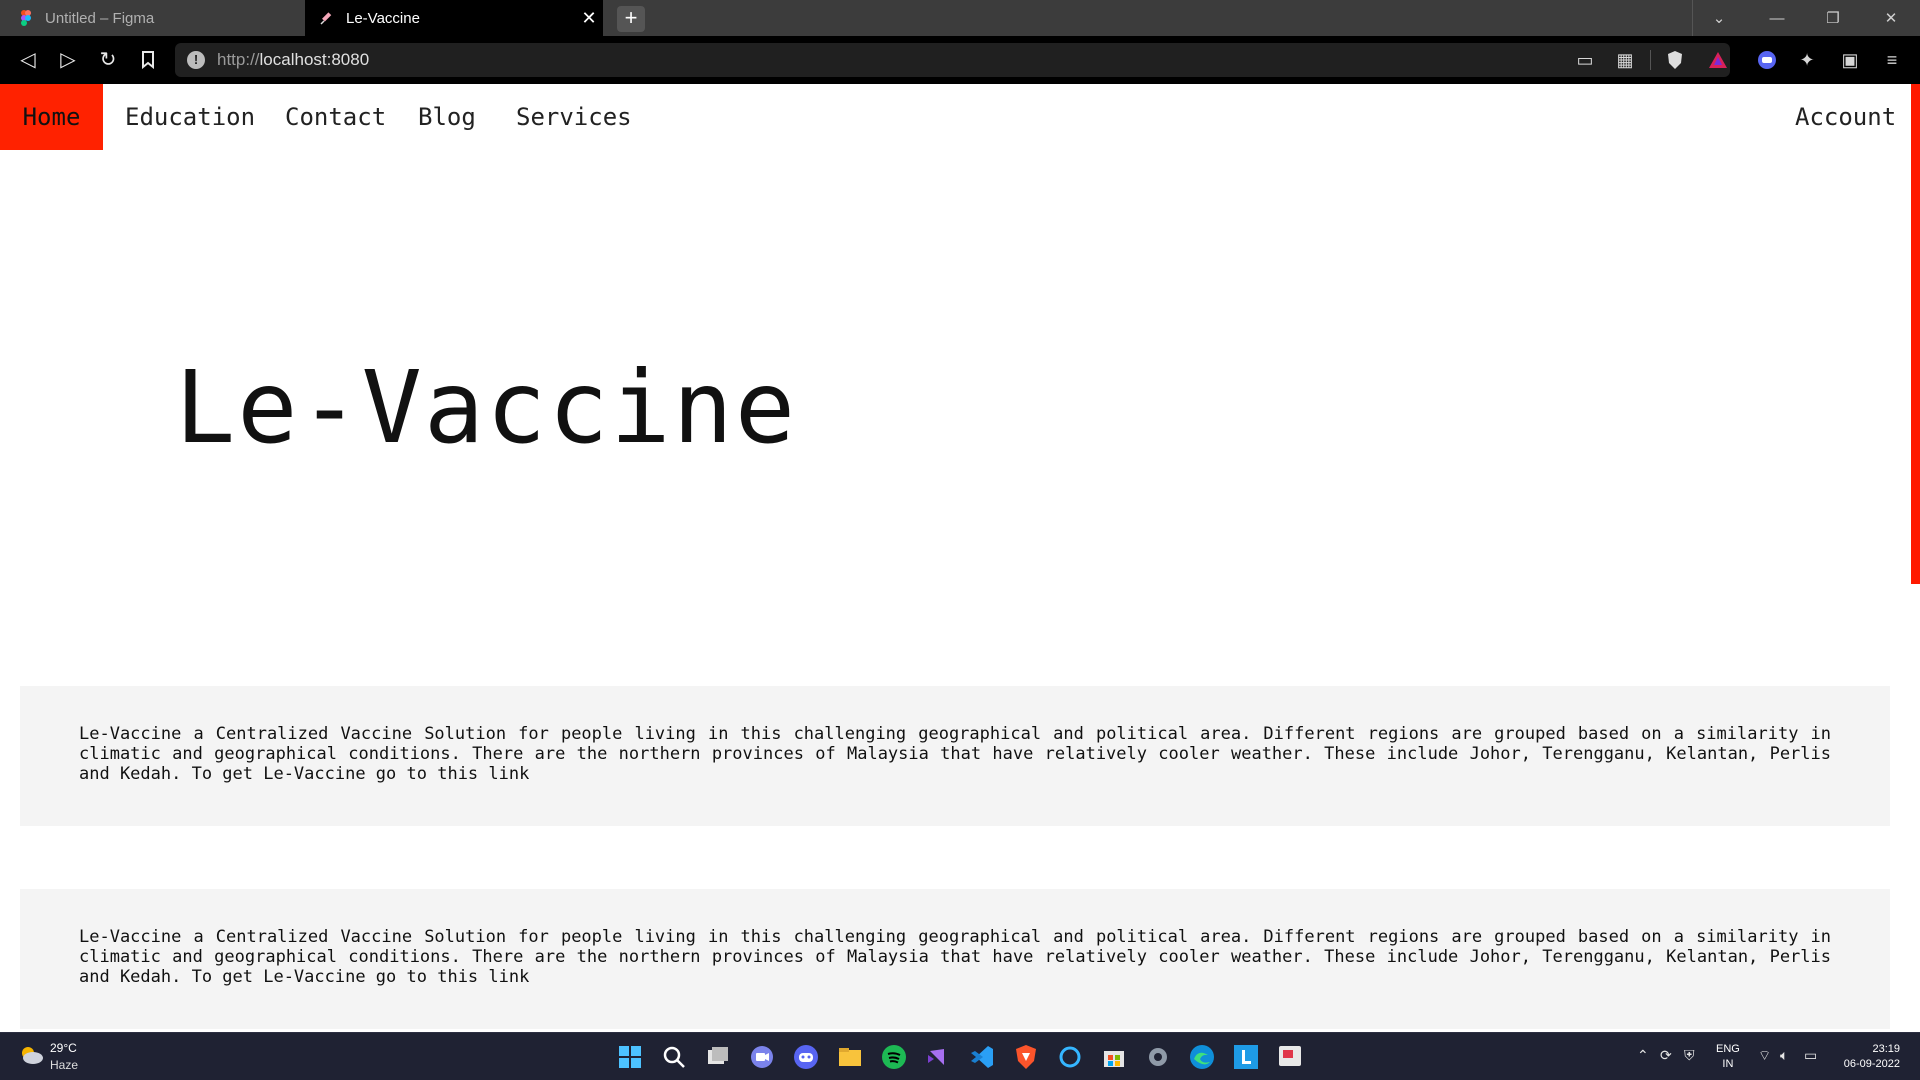 The image size is (1920, 1080). Describe the element at coordinates (383, 18) in the screenshot. I see `tab-label: Le-Vaccine` at that location.